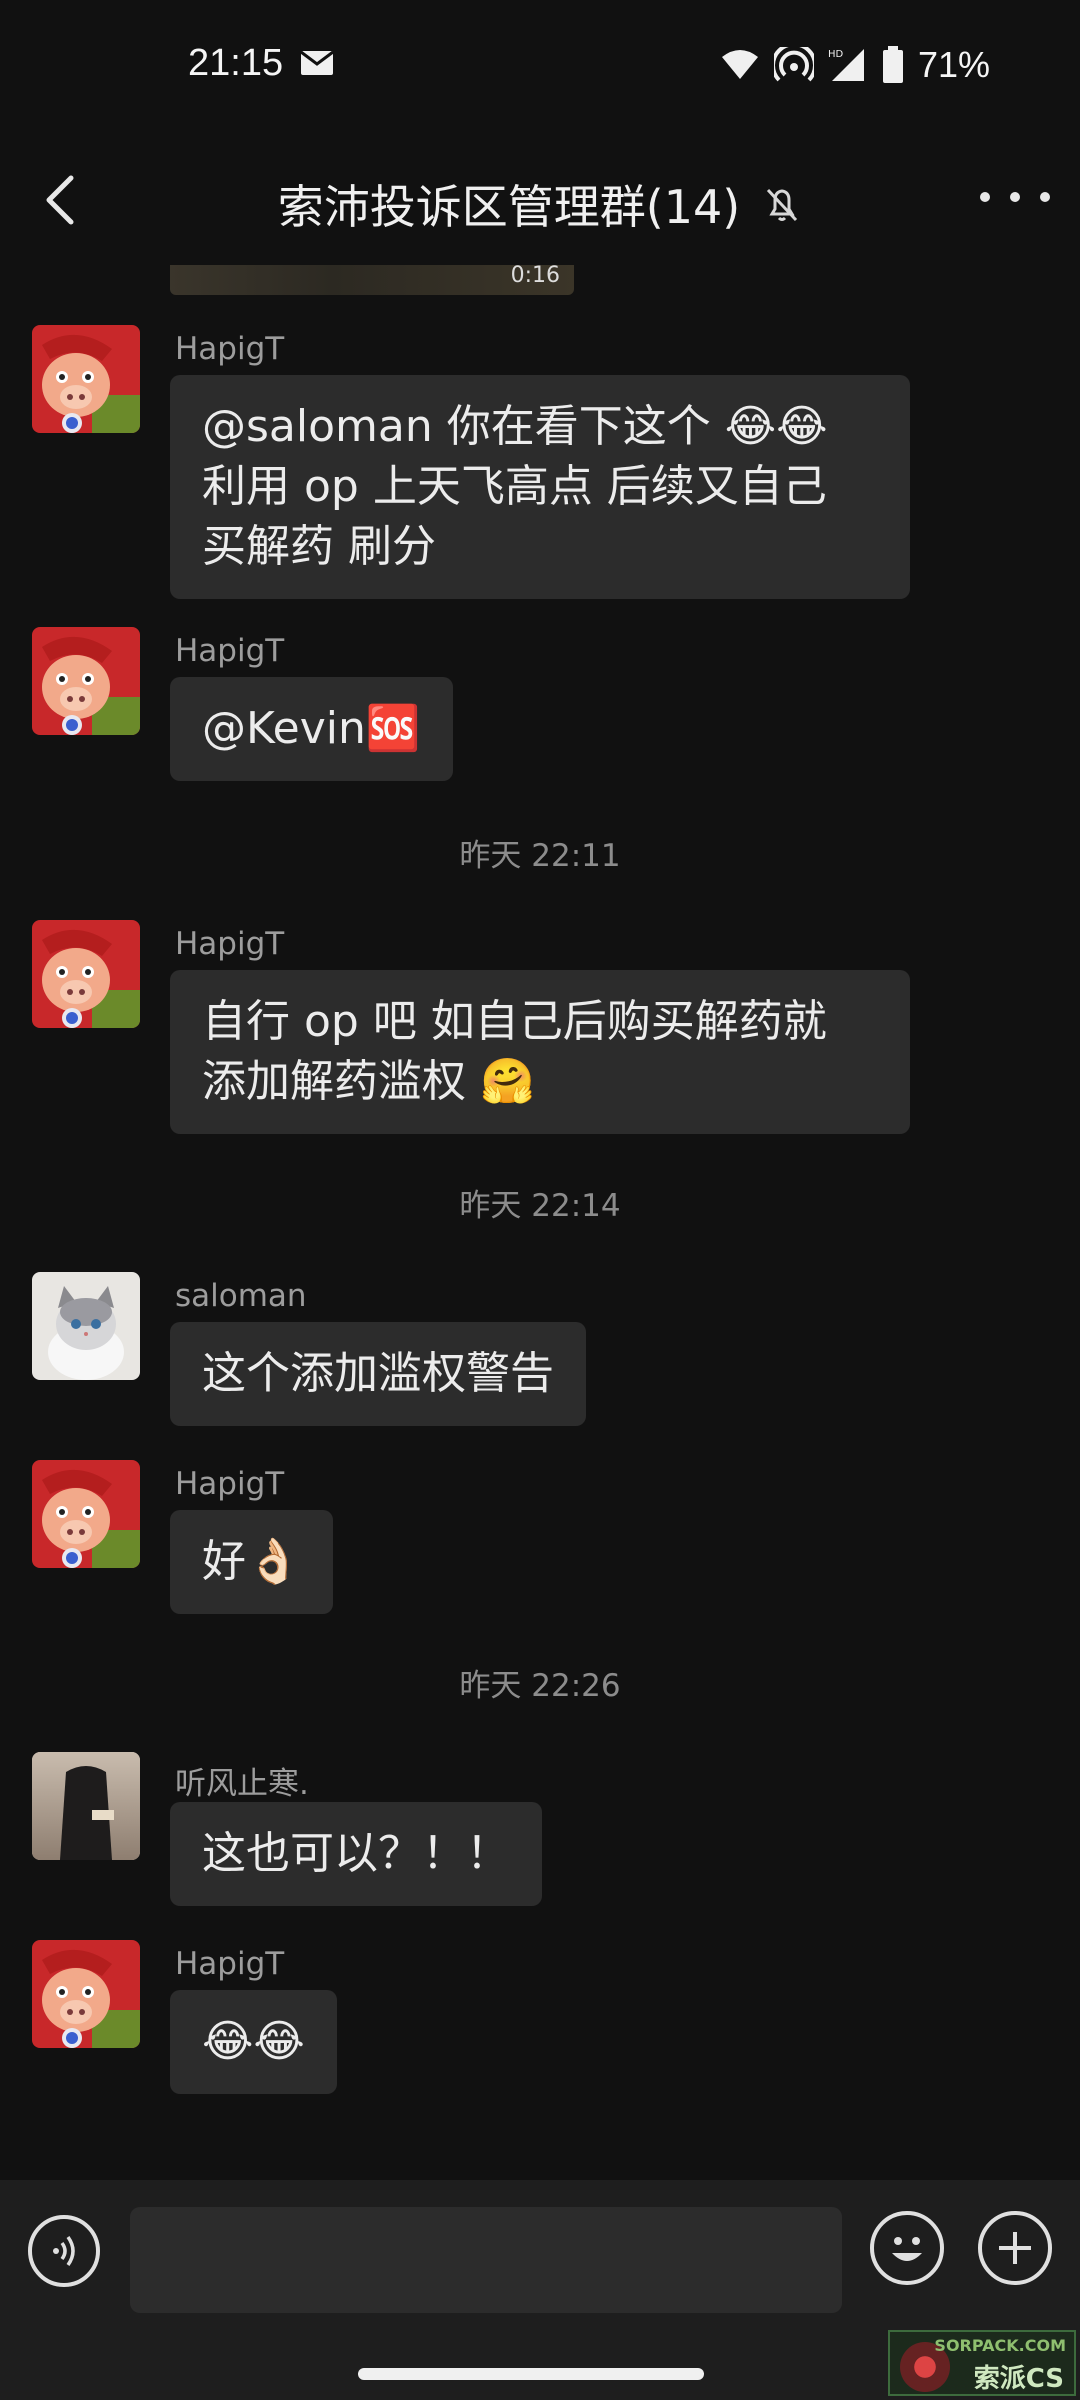 The image size is (1080, 2400). I want to click on image-message-partial: 0:16, so click(372, 280).